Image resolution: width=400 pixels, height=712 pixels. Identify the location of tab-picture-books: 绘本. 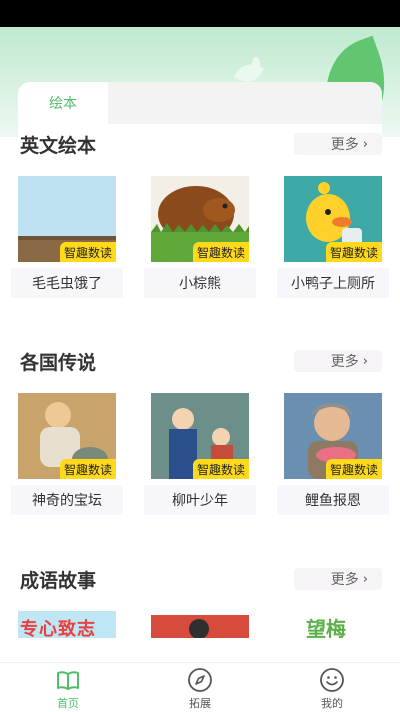
(63, 103).